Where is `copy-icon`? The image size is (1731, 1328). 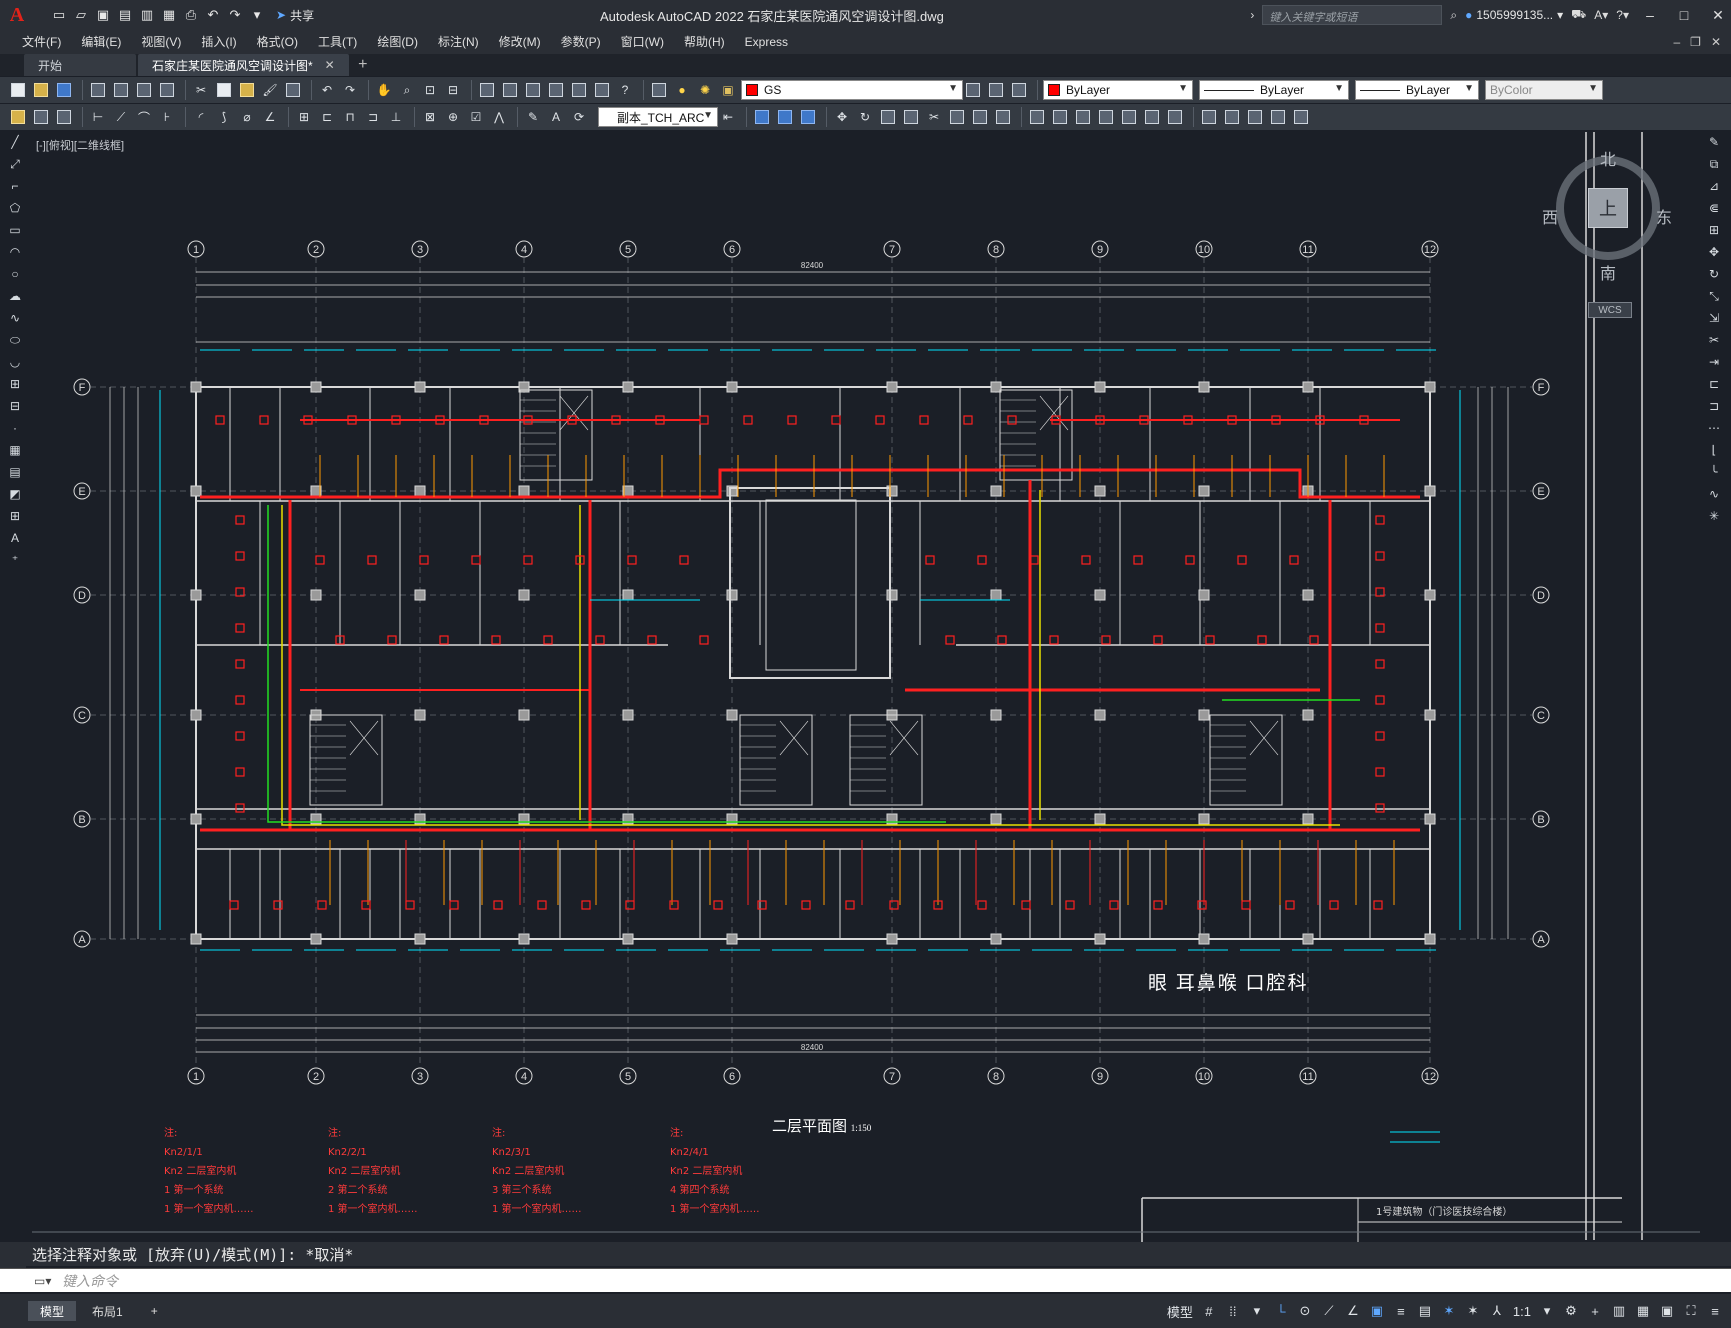 copy-icon is located at coordinates (224, 90).